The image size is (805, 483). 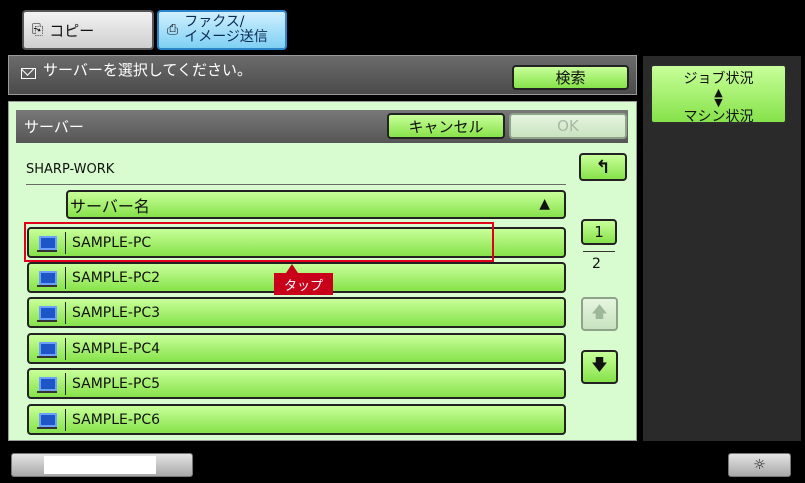 I want to click on scroll-down-button: 🡇, so click(x=599, y=367).